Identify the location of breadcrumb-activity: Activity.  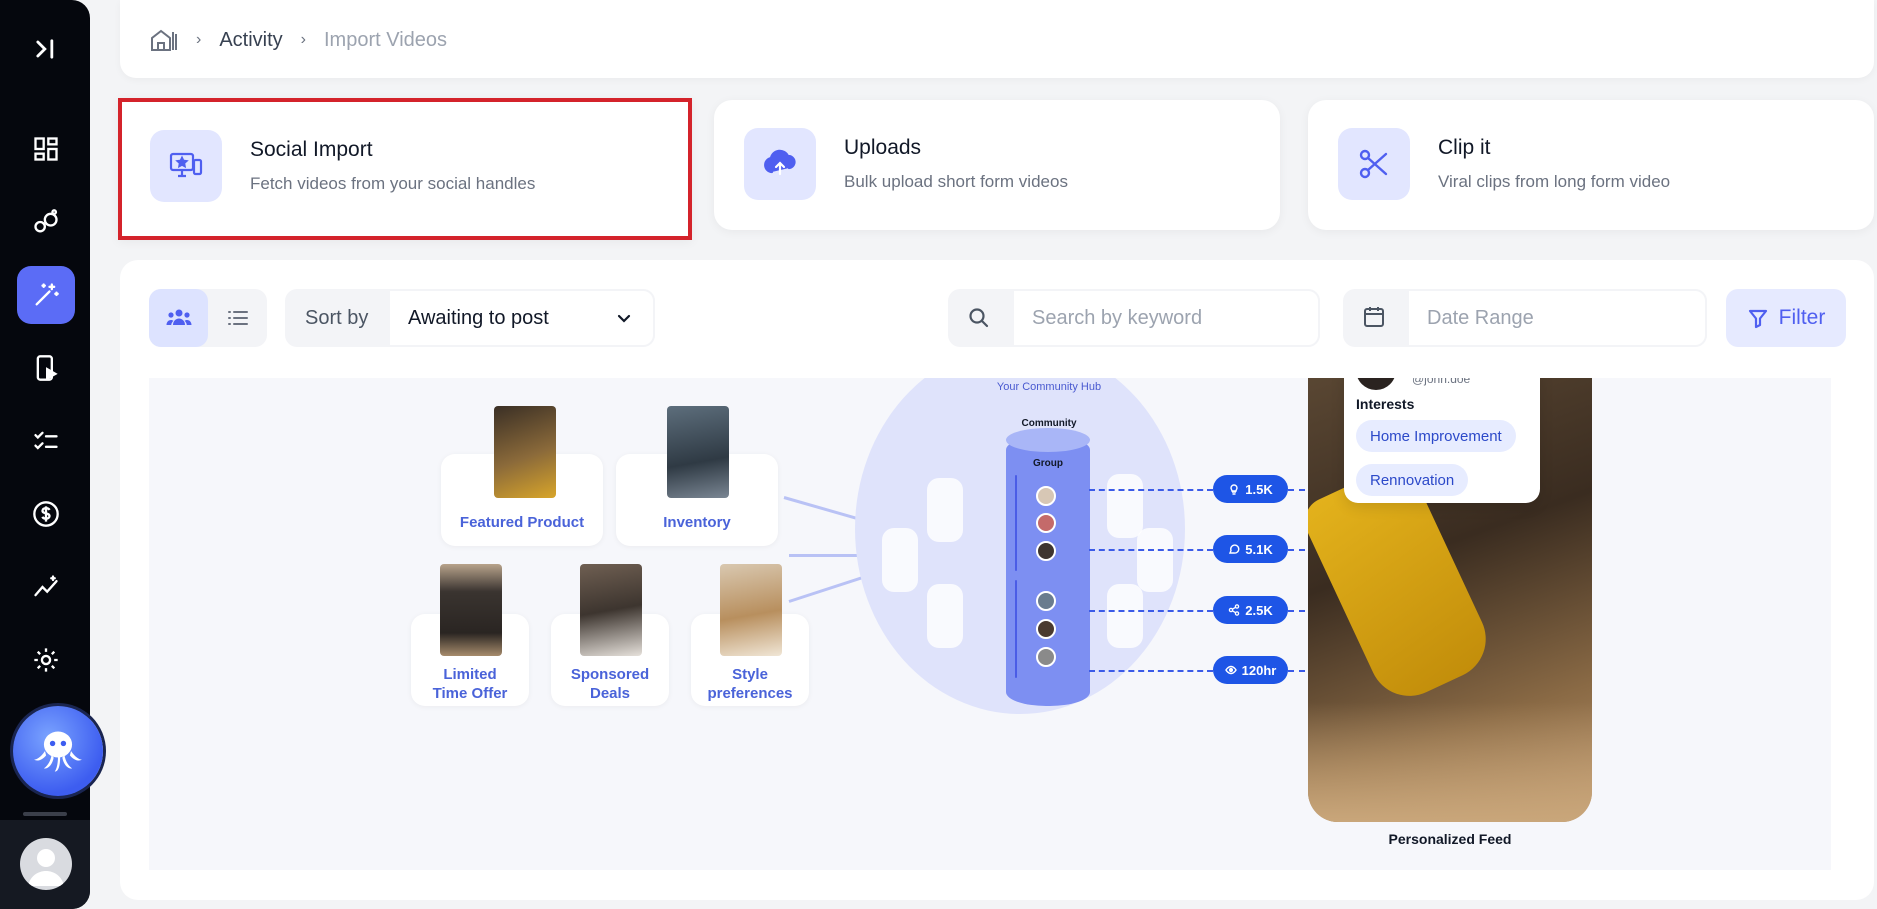
(250, 40).